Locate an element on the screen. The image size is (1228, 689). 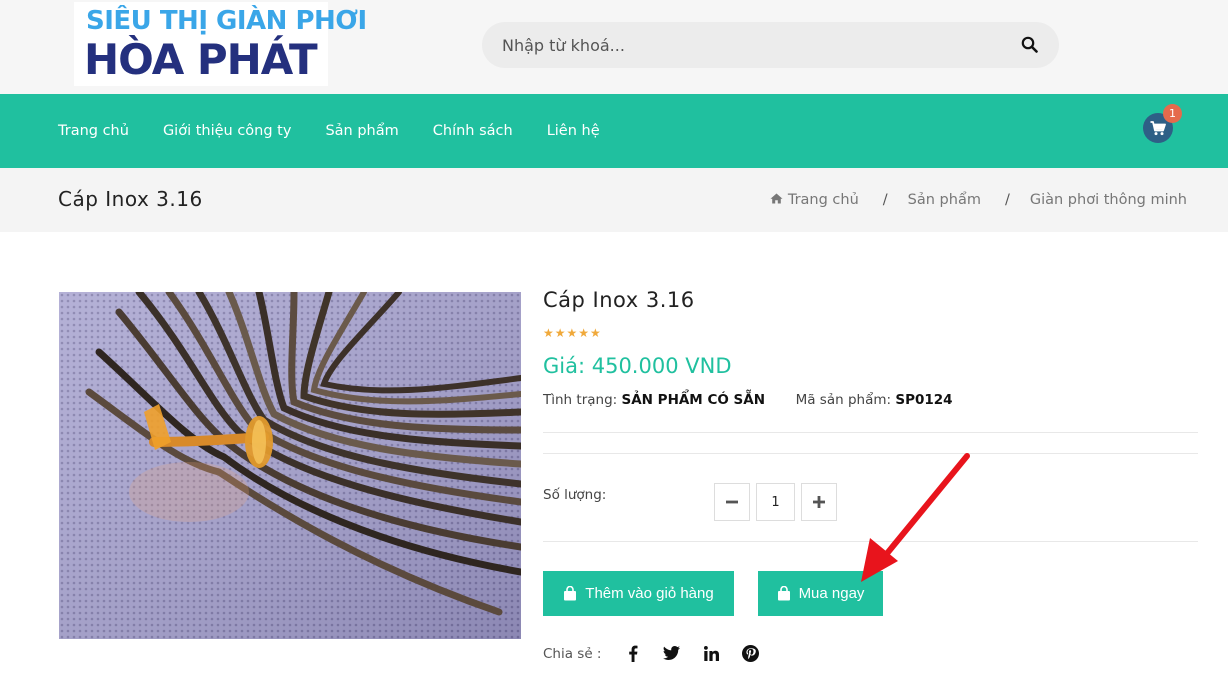
add-to-cart-label: Thêm vào giỏ hàng is located at coordinates (649, 593).